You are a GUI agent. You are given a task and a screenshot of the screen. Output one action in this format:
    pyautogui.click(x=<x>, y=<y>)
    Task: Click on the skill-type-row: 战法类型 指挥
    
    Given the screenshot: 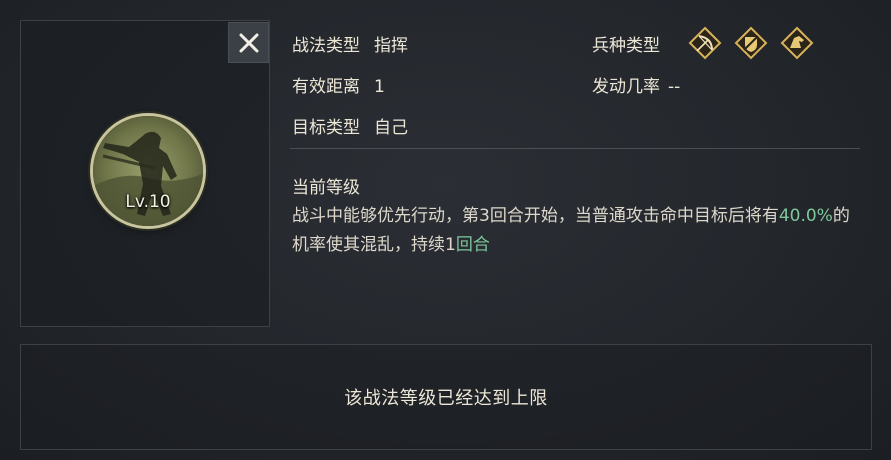 What is the action you would take?
    pyautogui.click(x=350, y=43)
    